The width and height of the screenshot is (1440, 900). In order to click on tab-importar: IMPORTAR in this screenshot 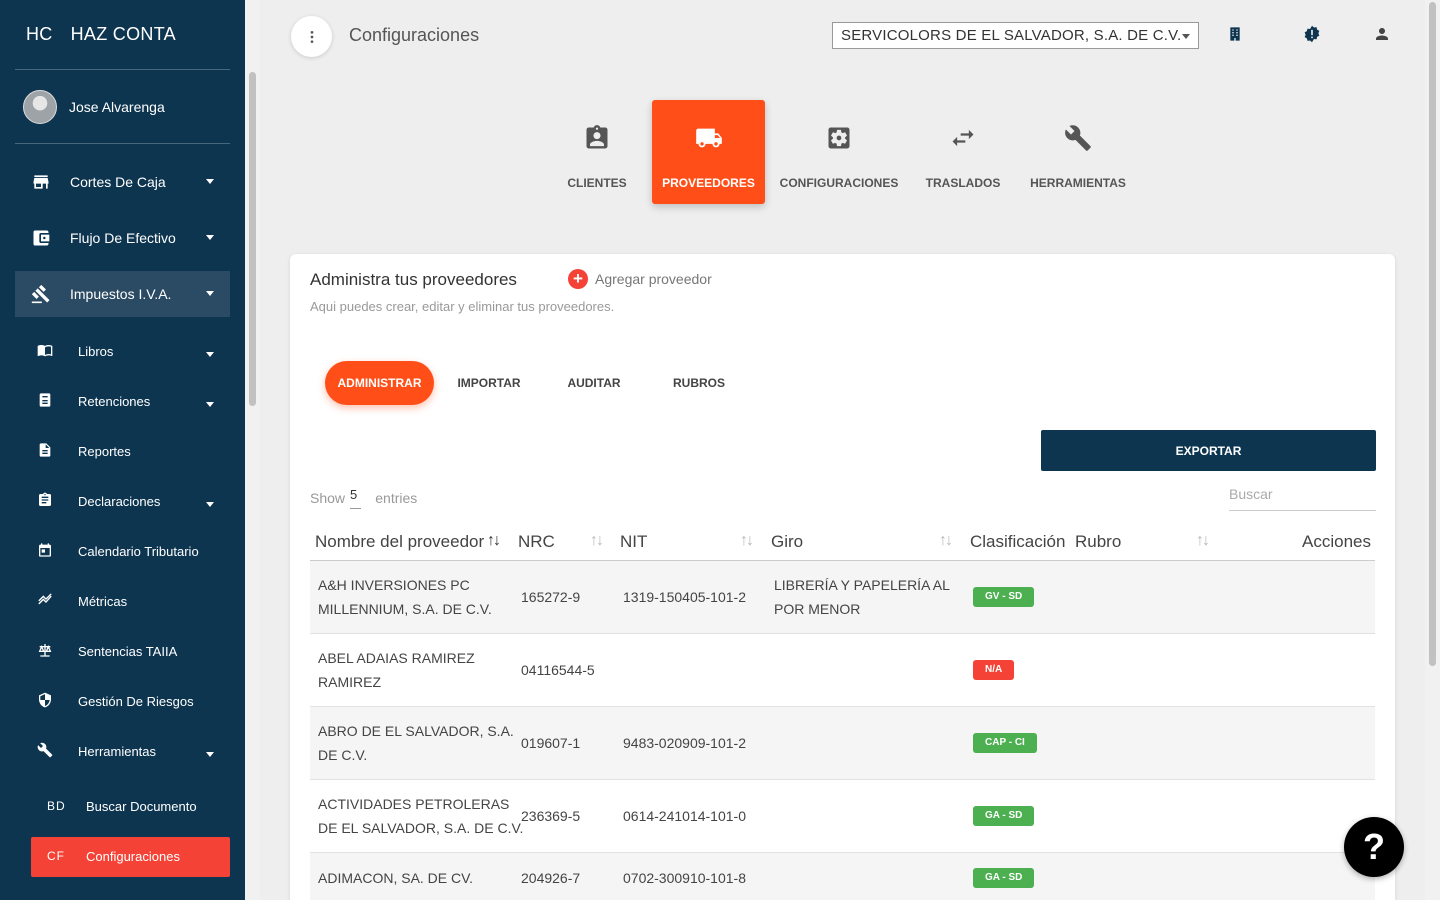, I will do `click(489, 383)`.